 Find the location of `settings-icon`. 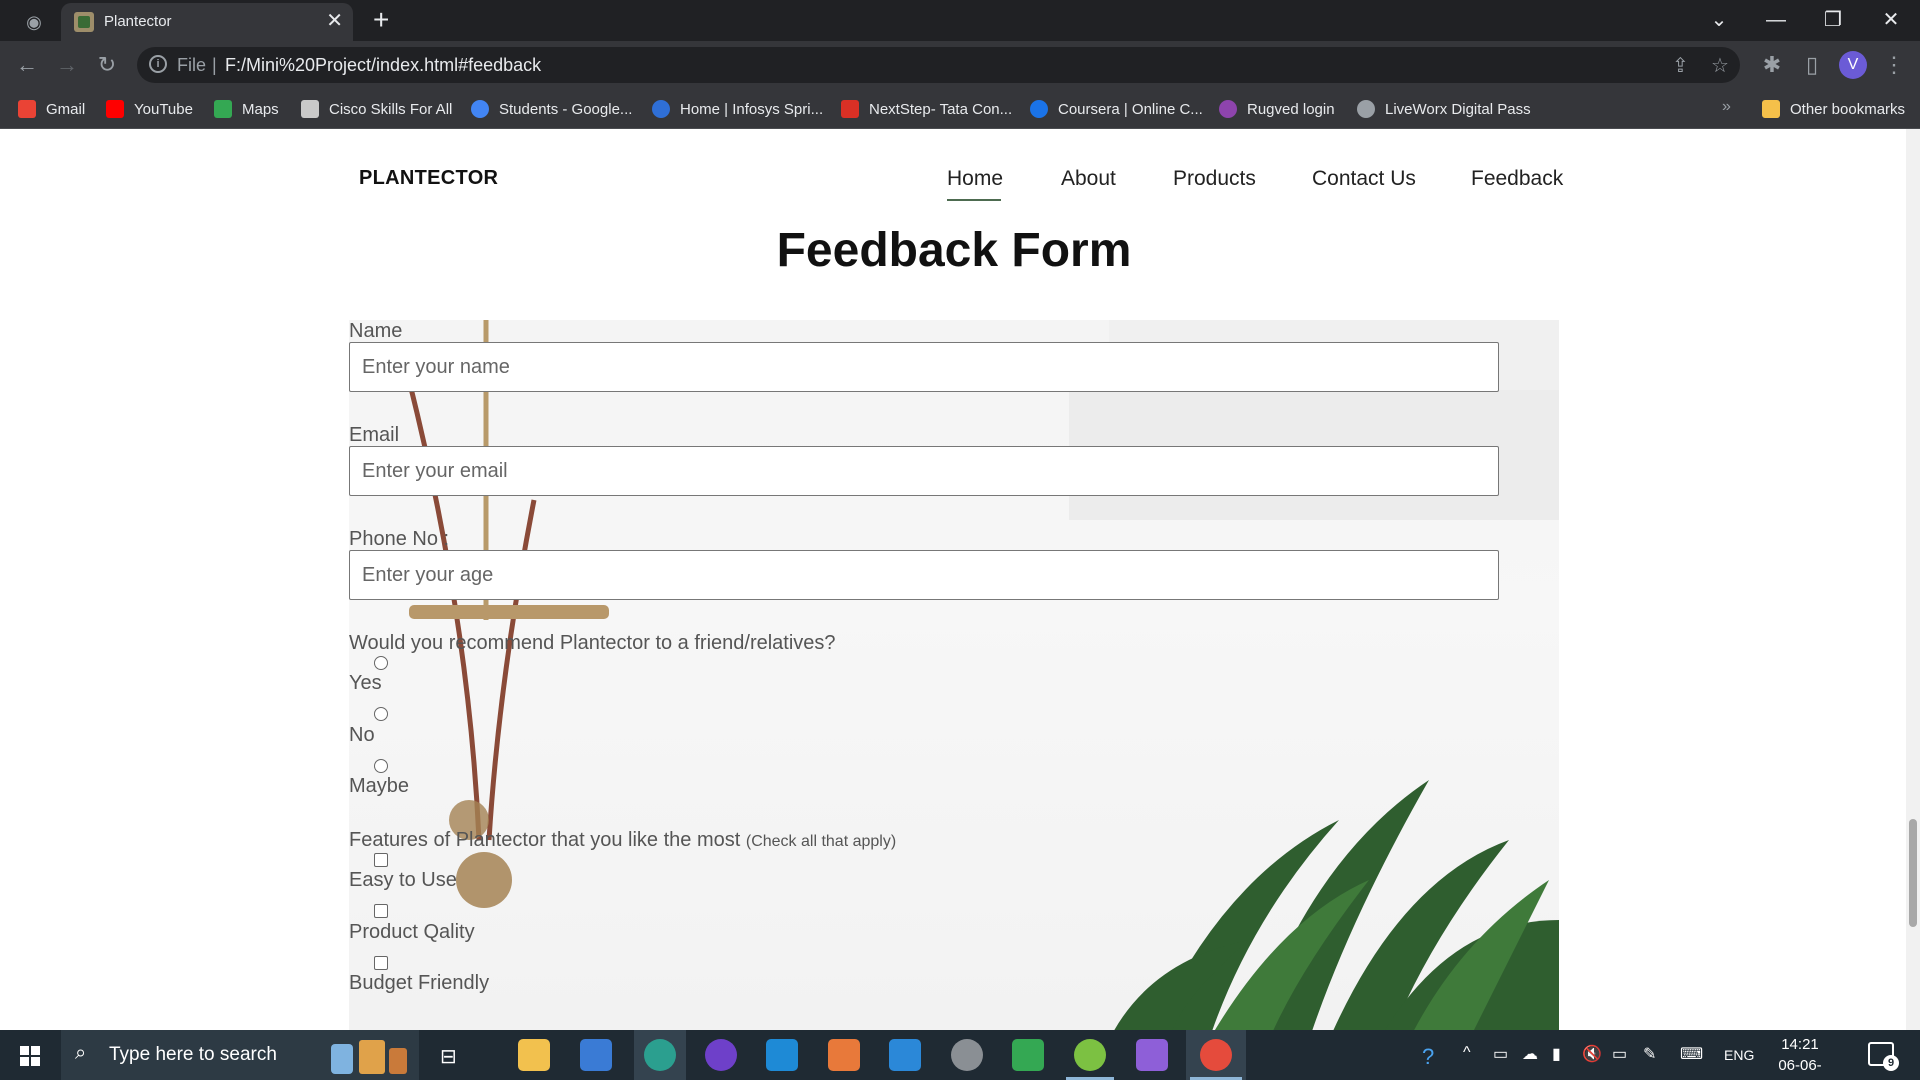

settings-icon is located at coordinates (967, 1055).